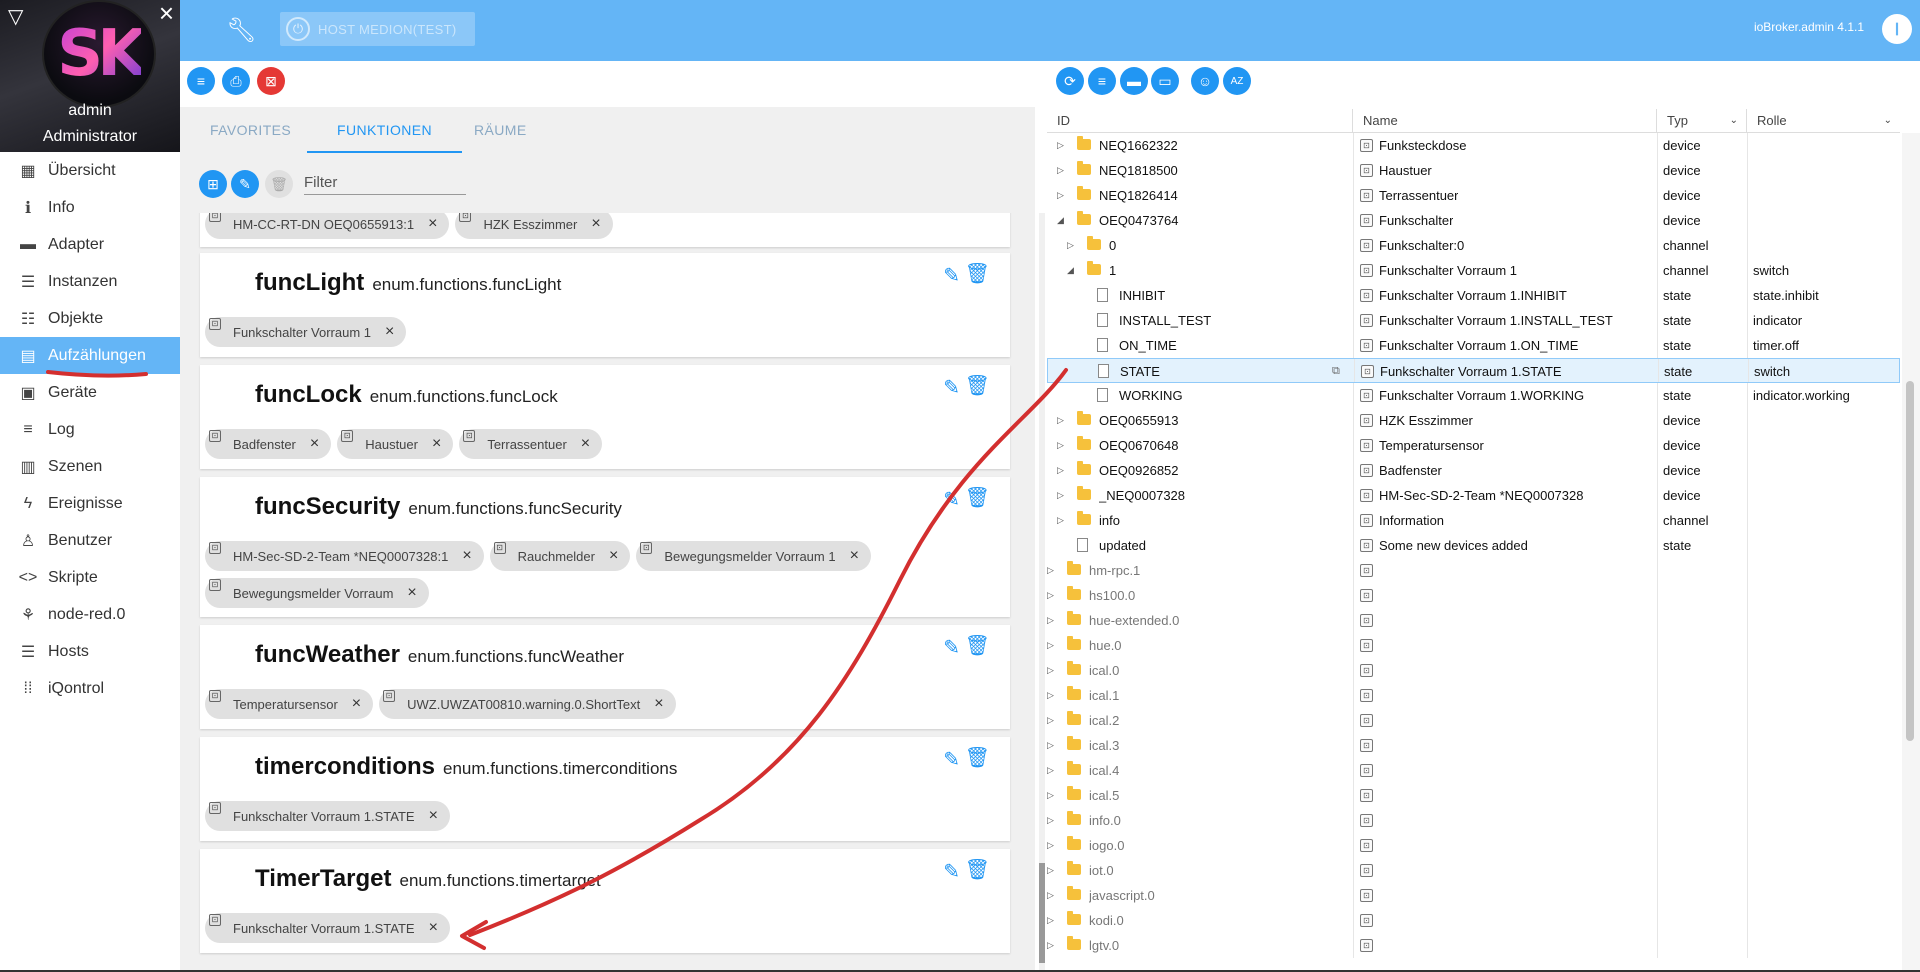 The image size is (1920, 972). What do you see at coordinates (534, 226) in the screenshot?
I see `member-chip: ⊡ HZK Esszimmer ×` at bounding box center [534, 226].